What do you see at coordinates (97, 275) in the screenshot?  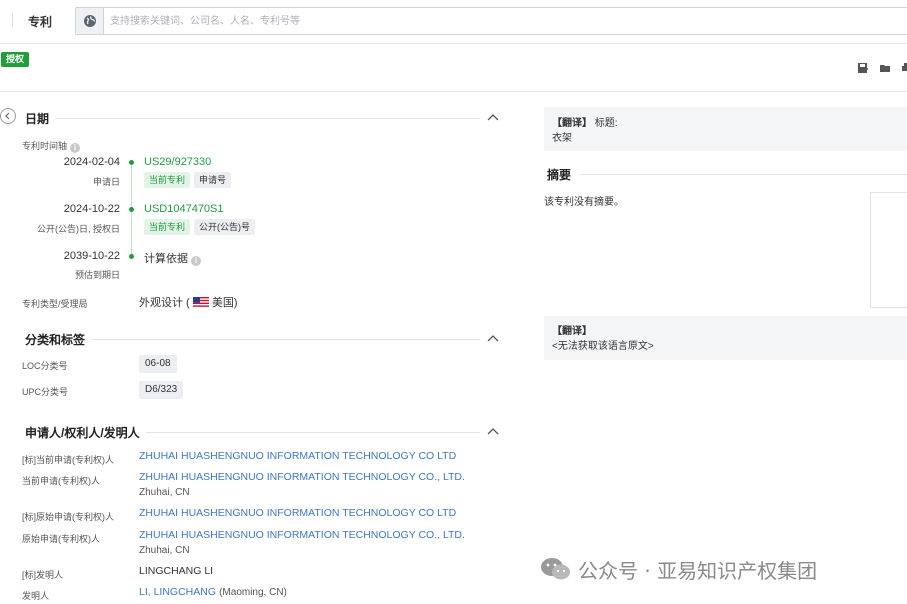 I see `event-sub-label: 预估到期日` at bounding box center [97, 275].